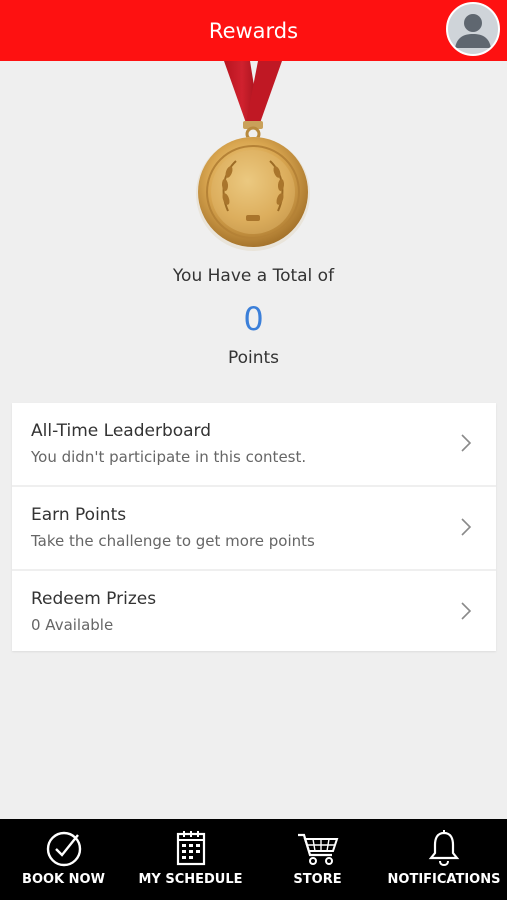 This screenshot has height=900, width=507. What do you see at coordinates (169, 457) in the screenshot?
I see `menu-item-subtitle: You didn't participate in this contest.` at bounding box center [169, 457].